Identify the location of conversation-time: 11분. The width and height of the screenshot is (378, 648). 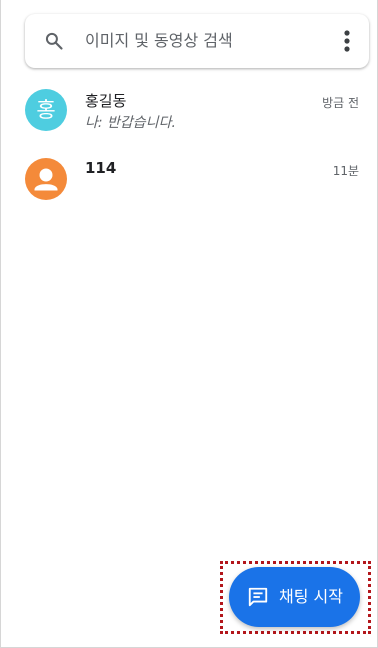
(345, 171).